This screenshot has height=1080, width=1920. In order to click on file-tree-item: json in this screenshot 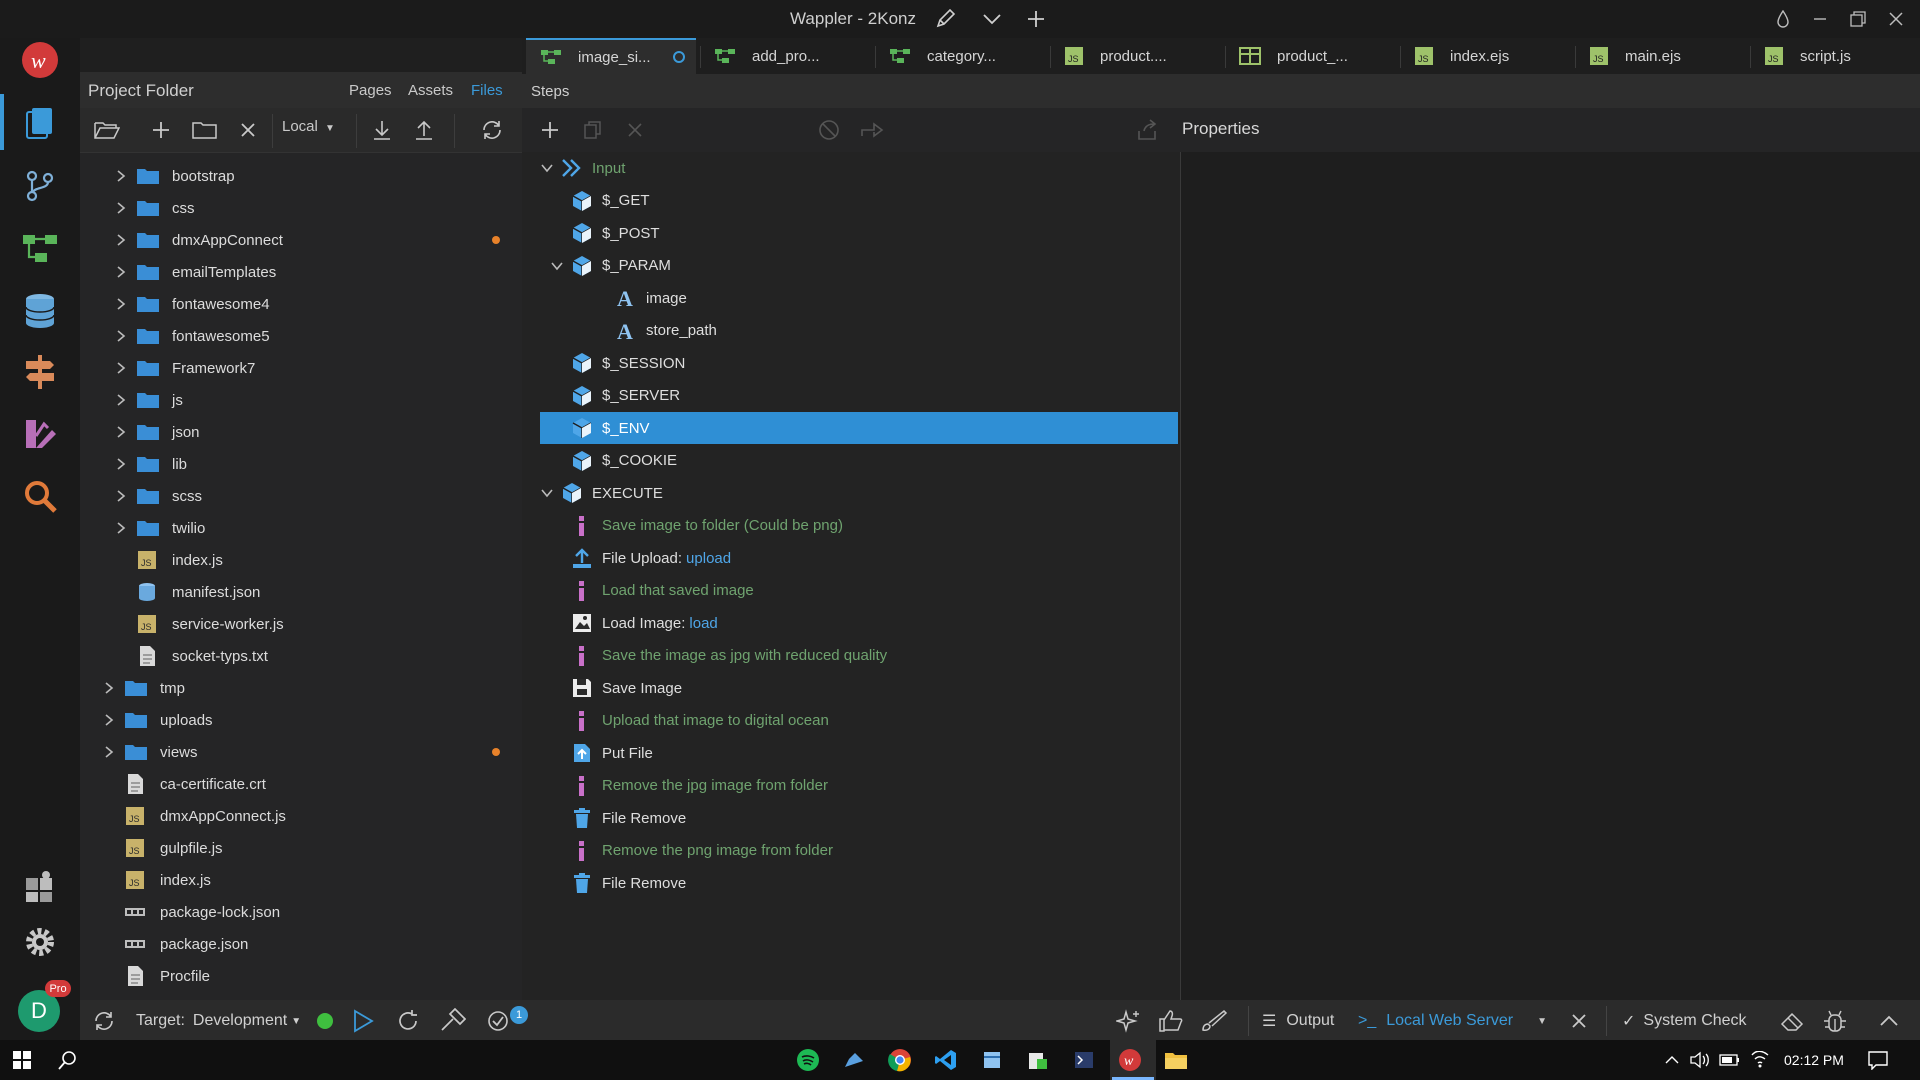, I will do `click(301, 432)`.